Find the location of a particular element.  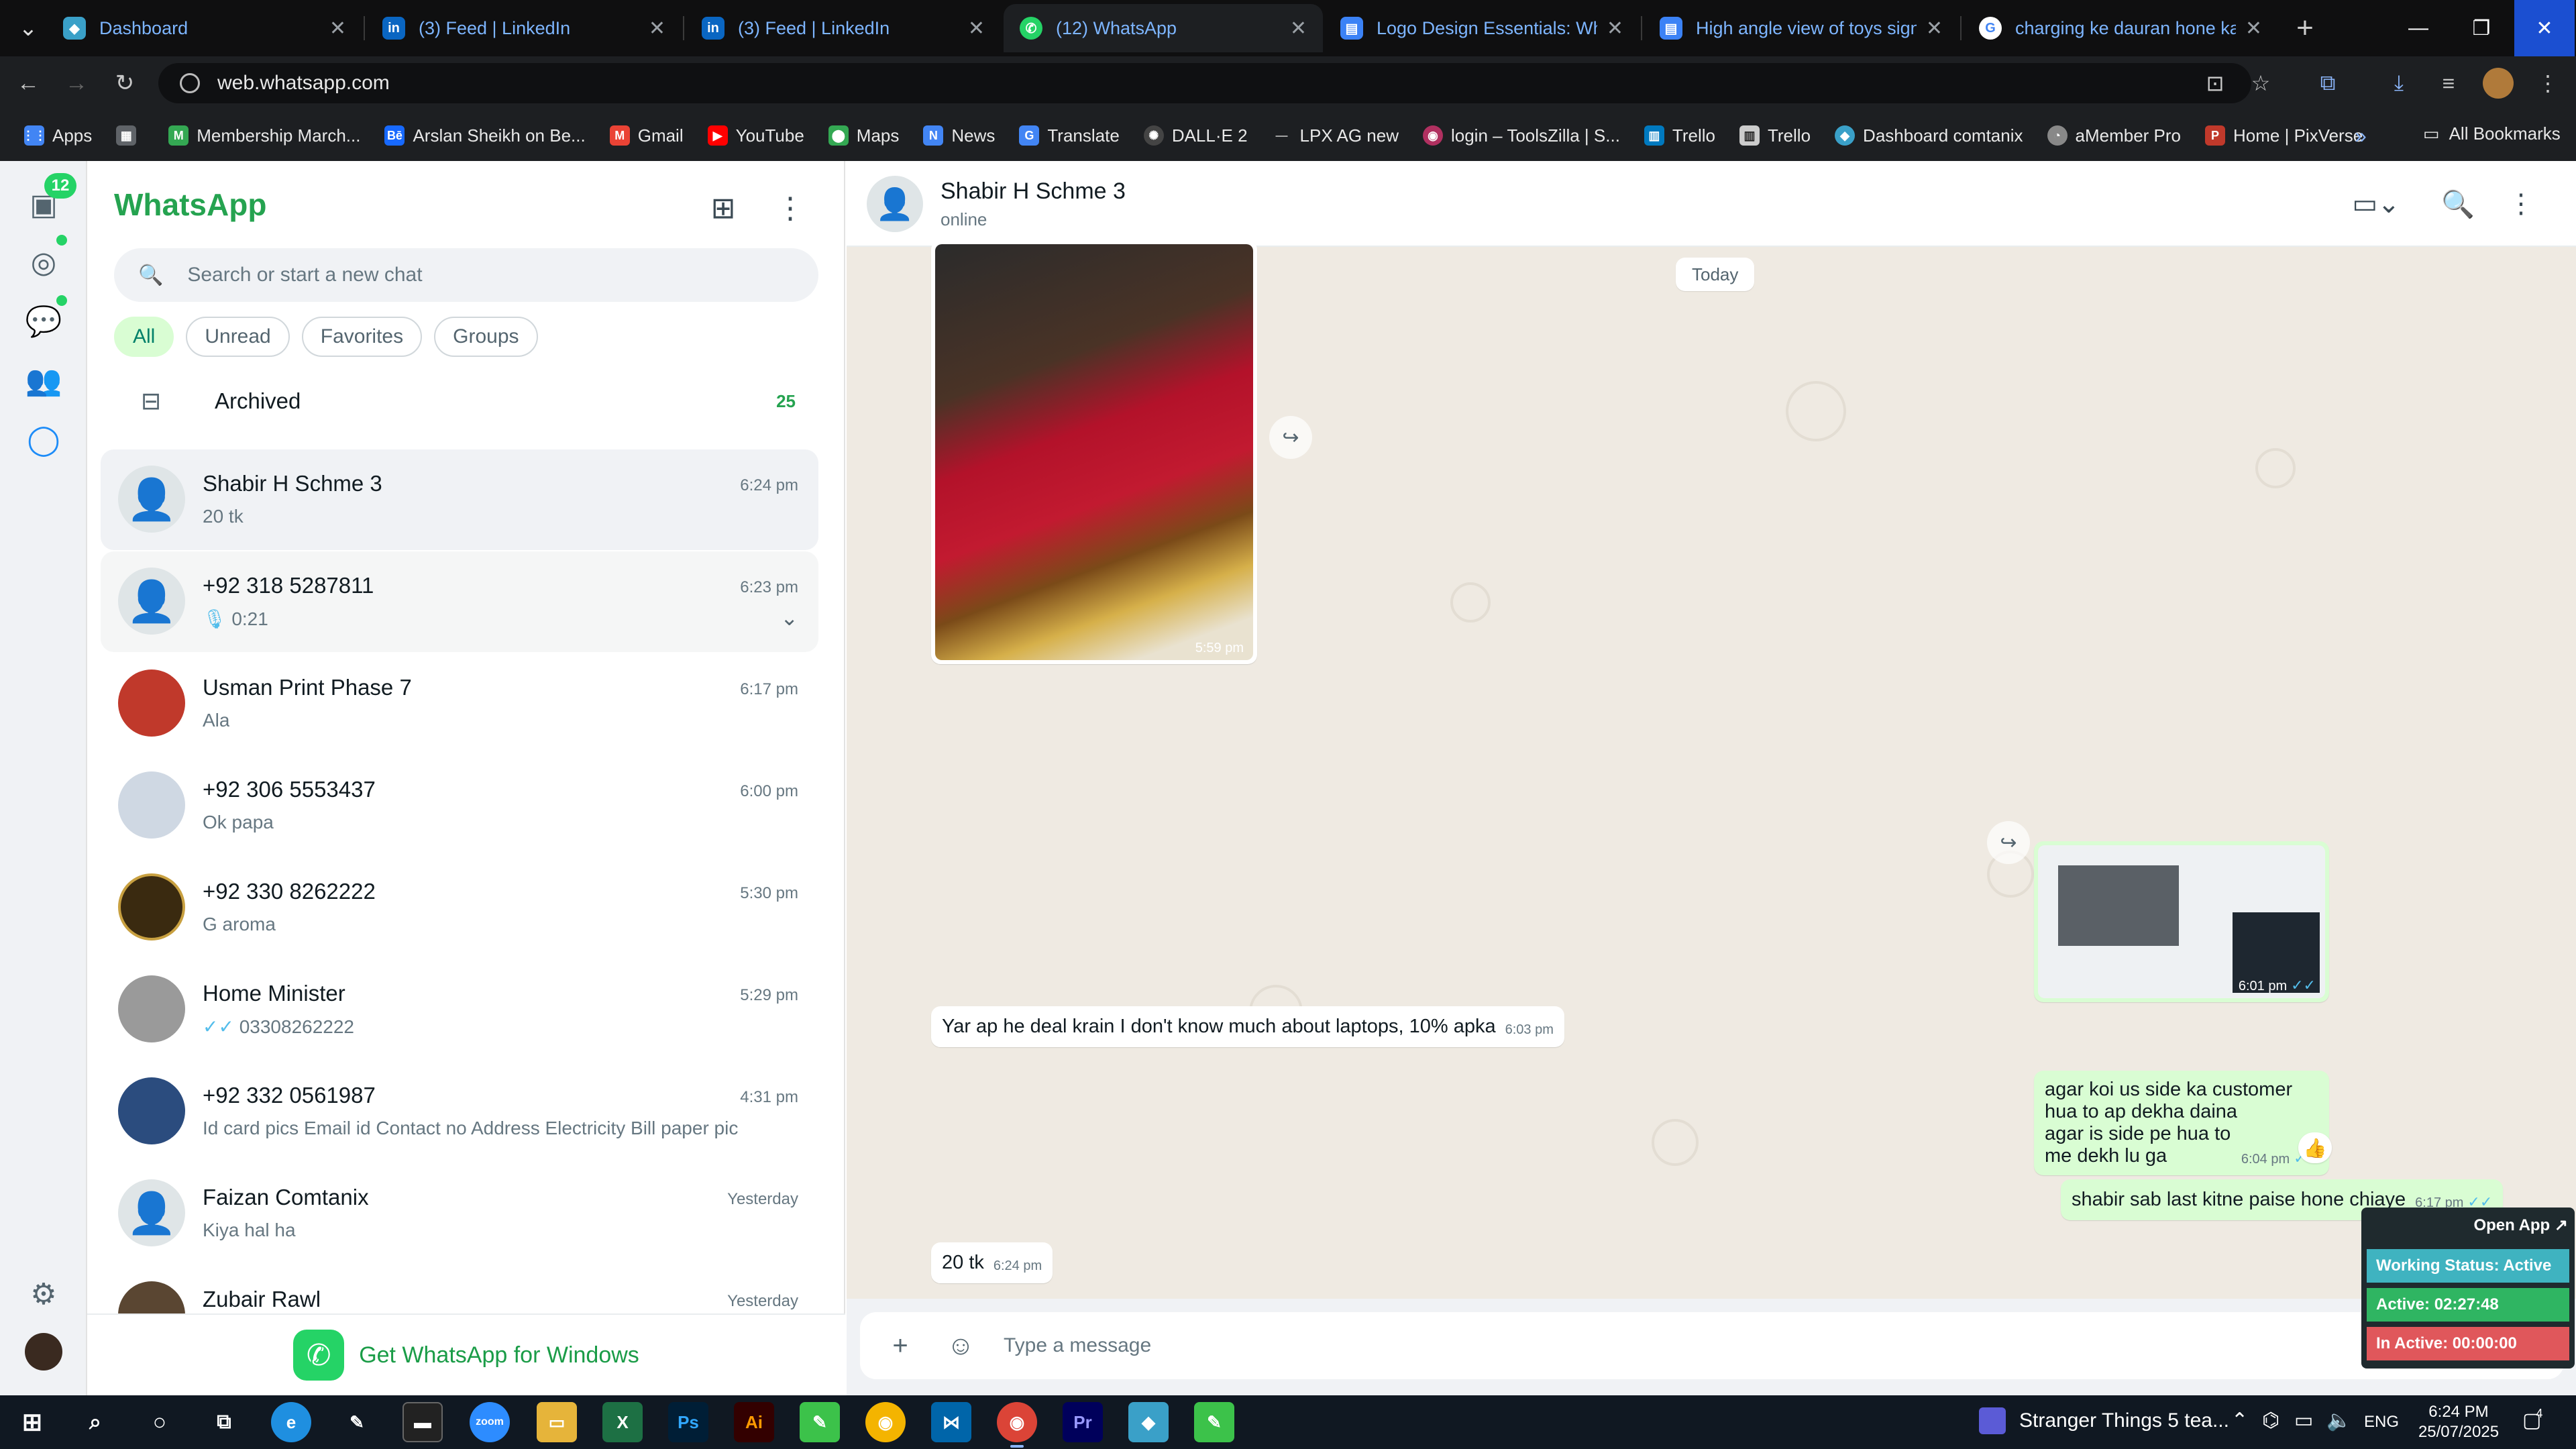

bookmark-amember: ◔ aMember Pro is located at coordinates (2114, 135).